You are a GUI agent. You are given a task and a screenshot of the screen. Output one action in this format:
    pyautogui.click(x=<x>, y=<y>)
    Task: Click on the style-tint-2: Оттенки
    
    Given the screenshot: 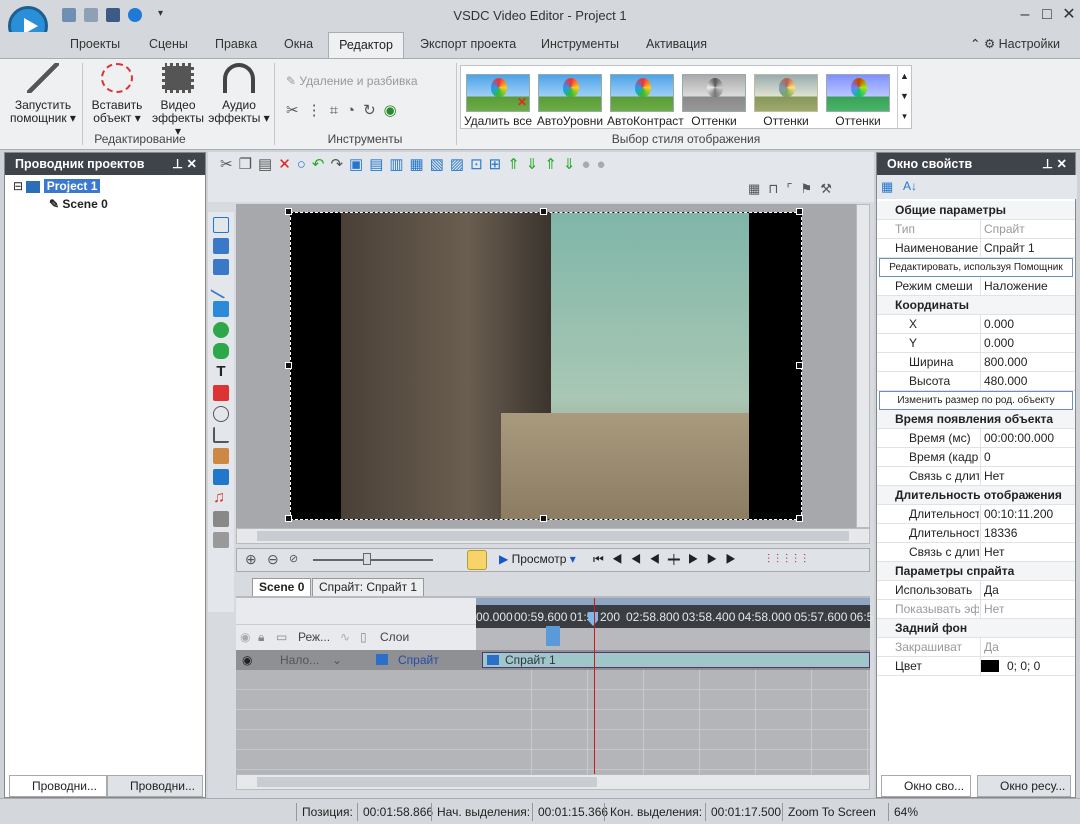 What is the action you would take?
    pyautogui.click(x=786, y=101)
    